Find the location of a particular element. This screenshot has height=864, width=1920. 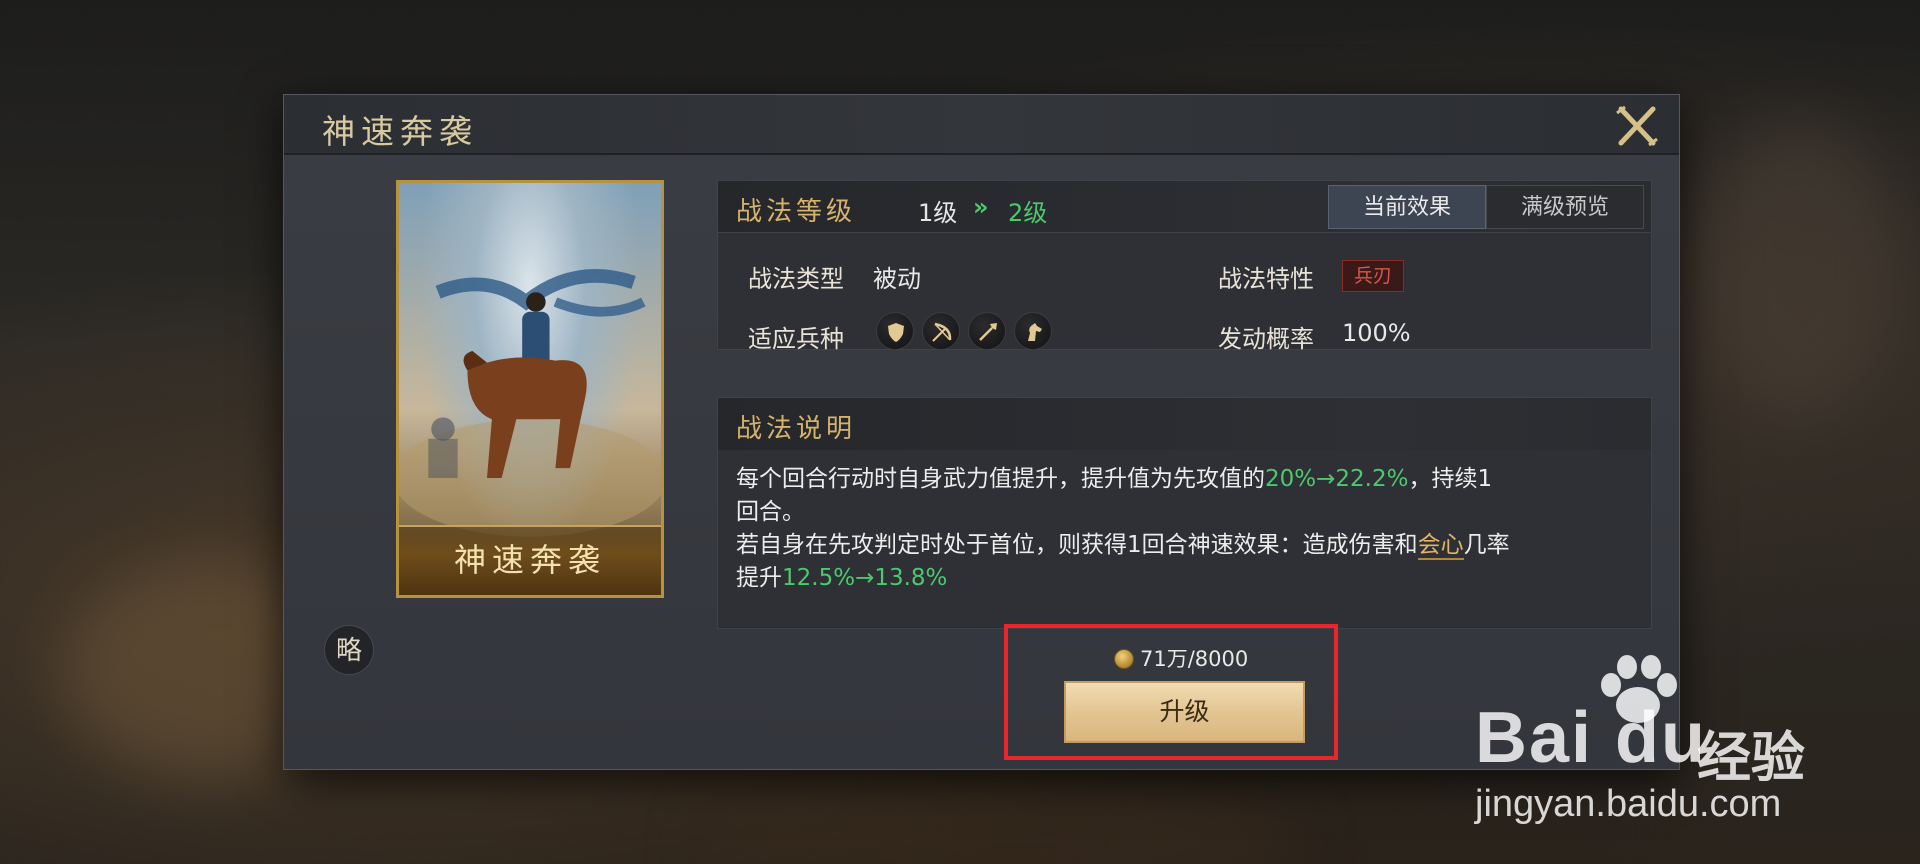

trait-label: 战法特性 is located at coordinates (1266, 279).